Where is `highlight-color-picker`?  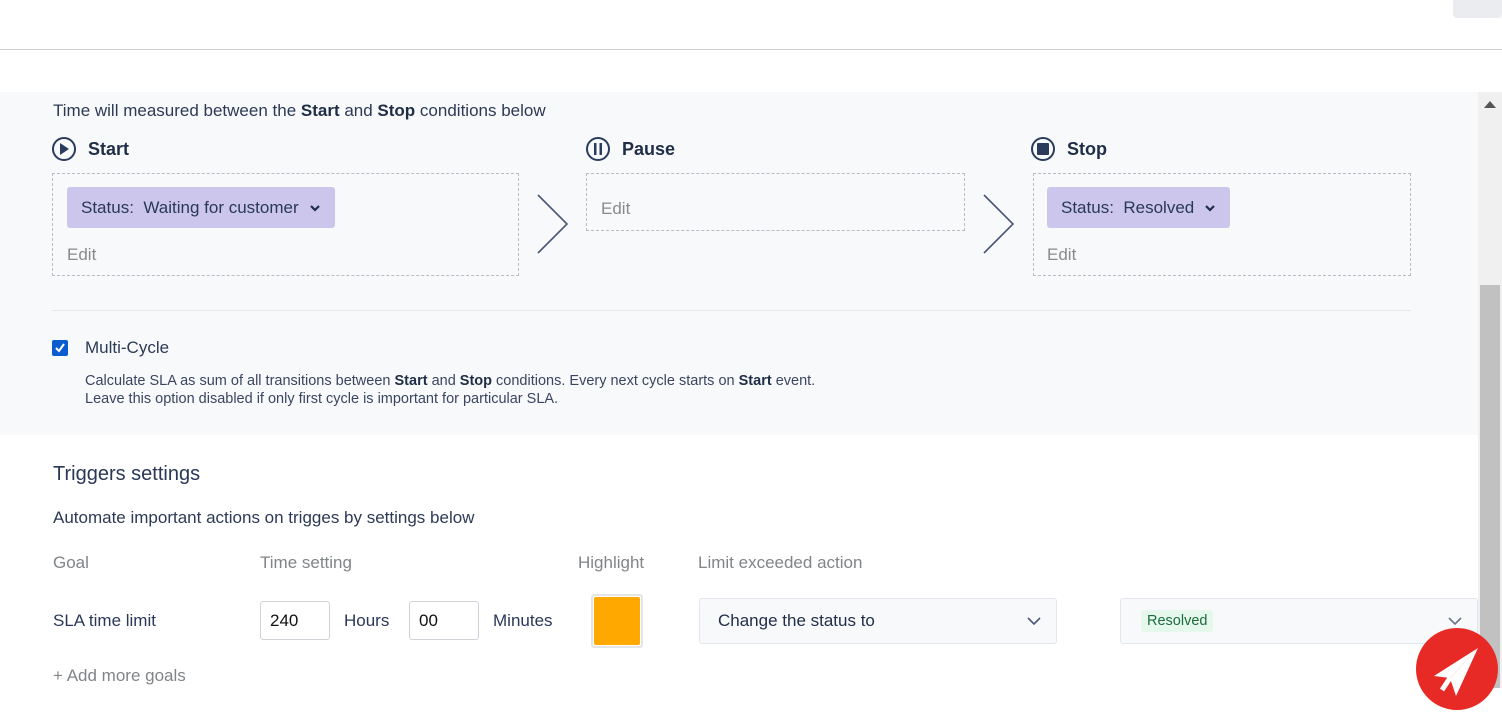
highlight-color-picker is located at coordinates (617, 621).